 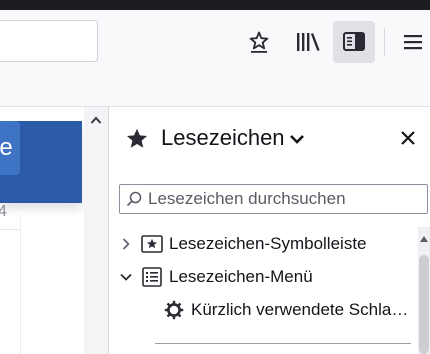 I want to click on page-row-divider, so click(x=10, y=229).